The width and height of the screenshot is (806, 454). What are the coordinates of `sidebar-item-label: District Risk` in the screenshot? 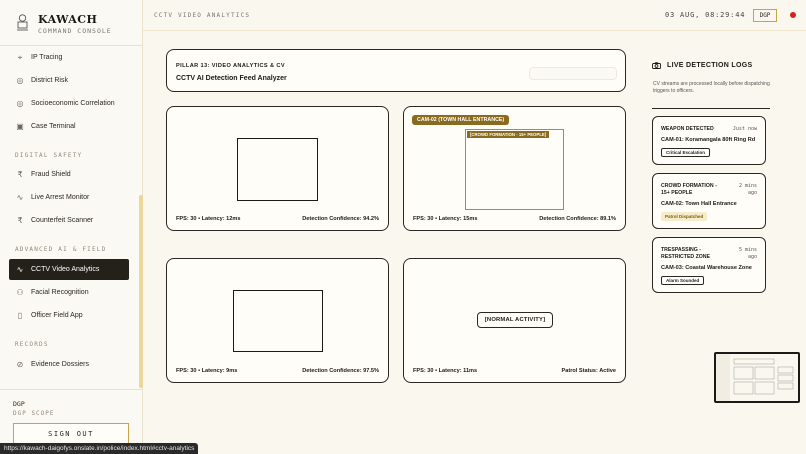 It's located at (49, 80).